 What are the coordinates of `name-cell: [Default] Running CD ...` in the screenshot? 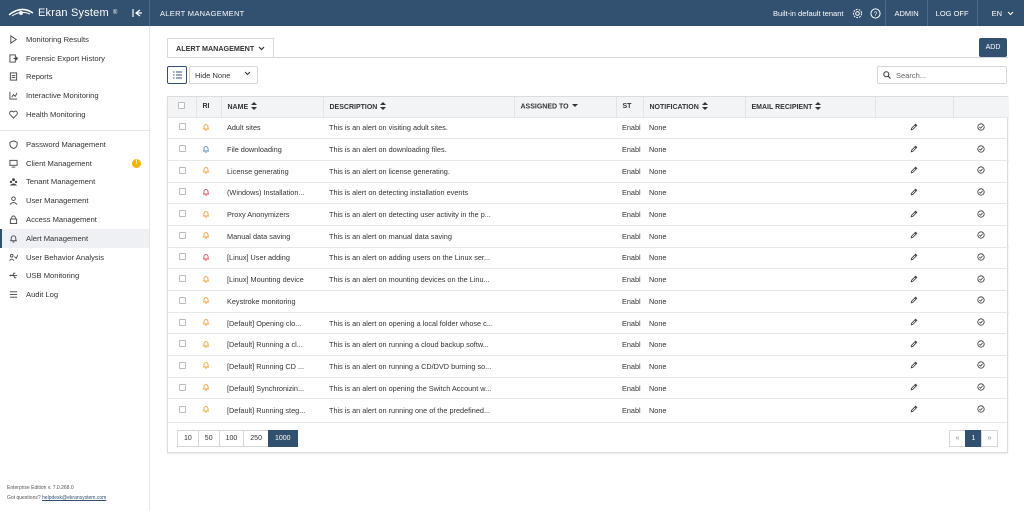 It's located at (272, 367).